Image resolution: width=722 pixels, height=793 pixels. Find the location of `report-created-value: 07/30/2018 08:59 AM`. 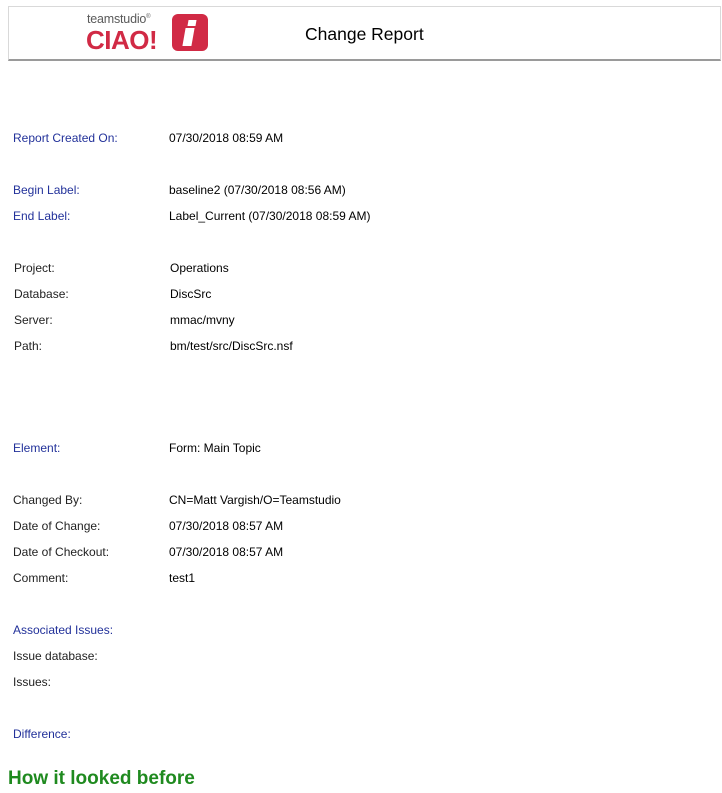

report-created-value: 07/30/2018 08:59 AM is located at coordinates (226, 138).